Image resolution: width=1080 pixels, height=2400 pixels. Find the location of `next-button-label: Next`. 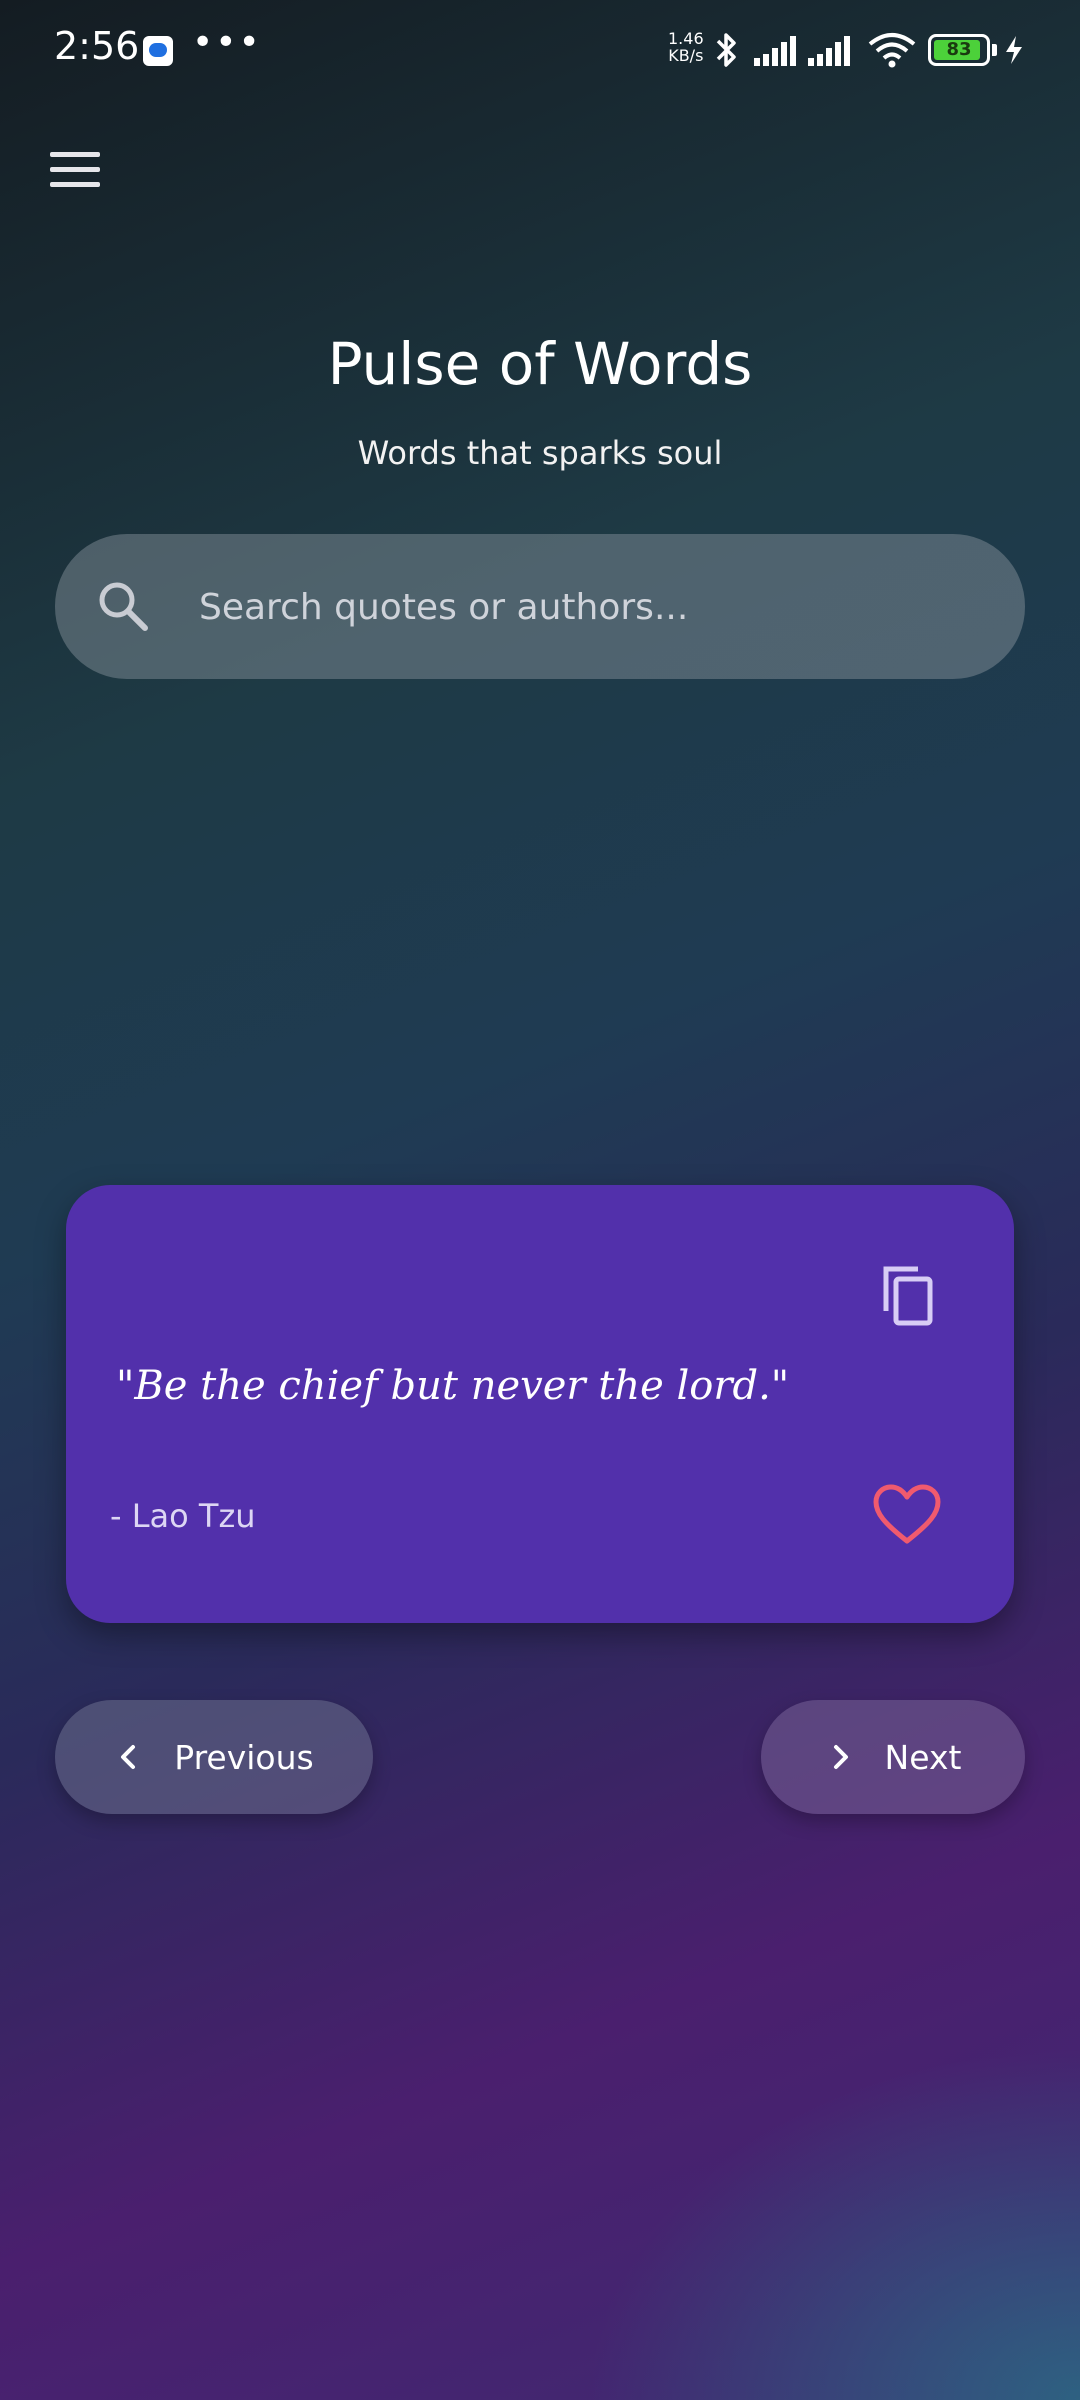

next-button-label: Next is located at coordinates (923, 1757).